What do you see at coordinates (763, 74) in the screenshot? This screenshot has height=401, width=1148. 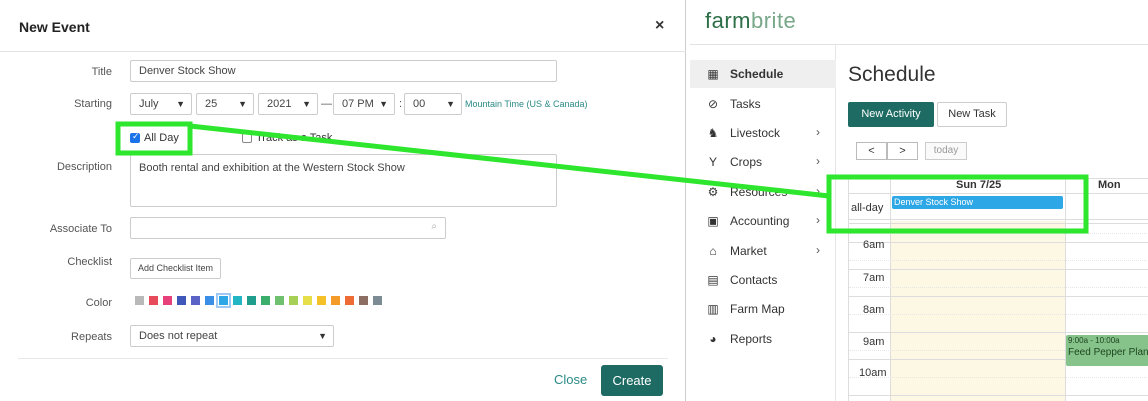 I see `sidebar-item-schedule: ▦ Schedule` at bounding box center [763, 74].